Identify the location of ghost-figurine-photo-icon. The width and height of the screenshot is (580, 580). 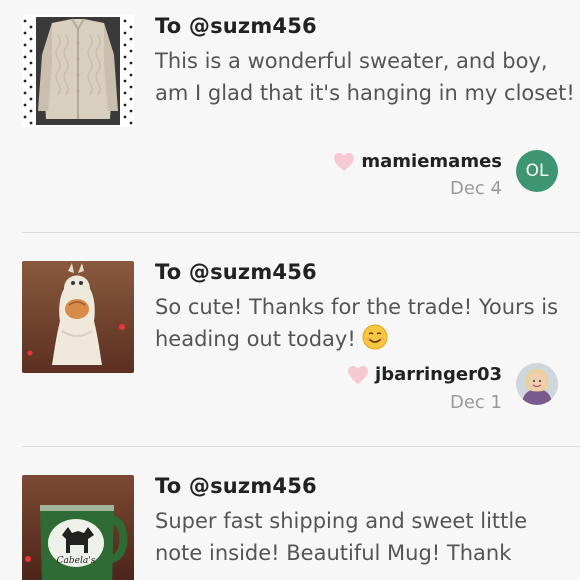
(78, 317).